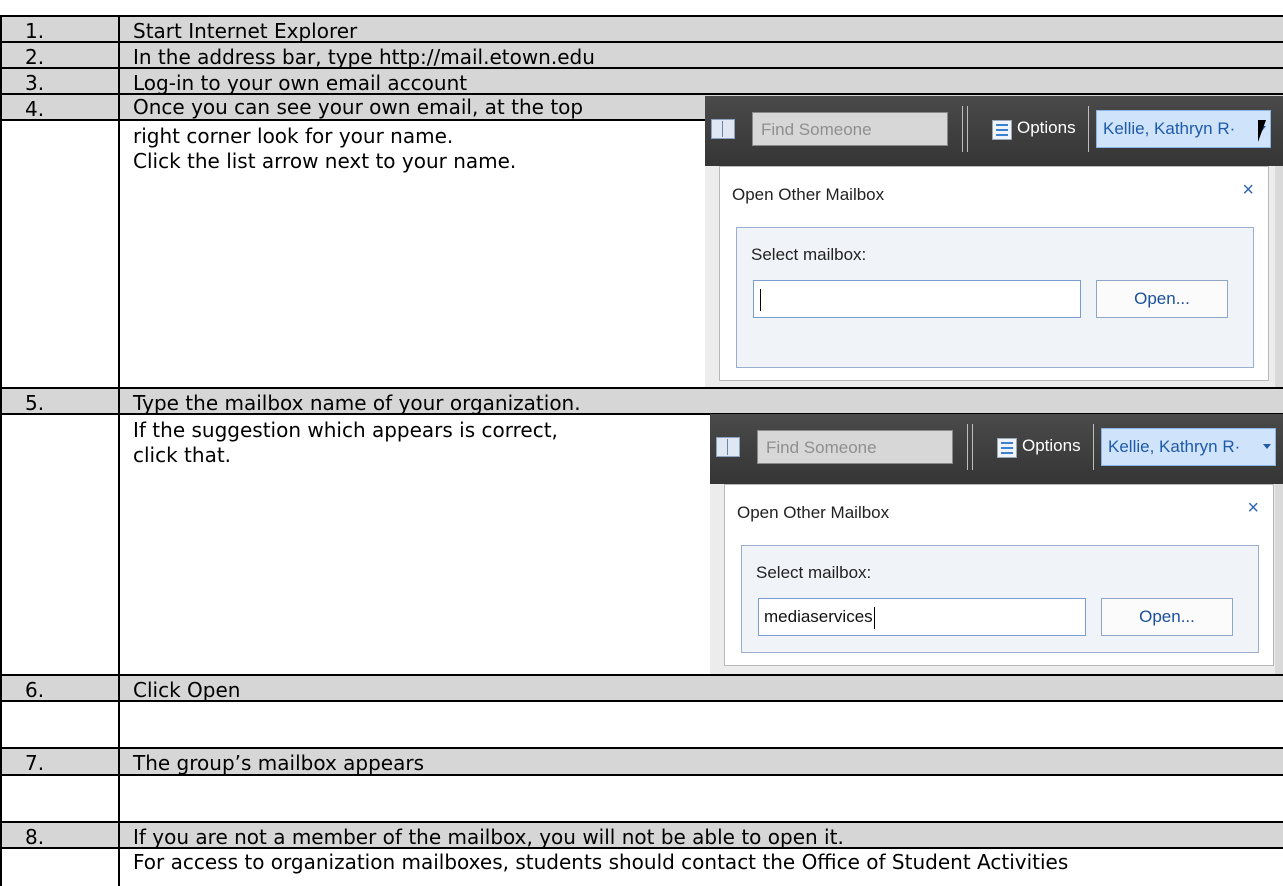  What do you see at coordinates (245, 31) in the screenshot?
I see `step-text: Start Internet Explorer` at bounding box center [245, 31].